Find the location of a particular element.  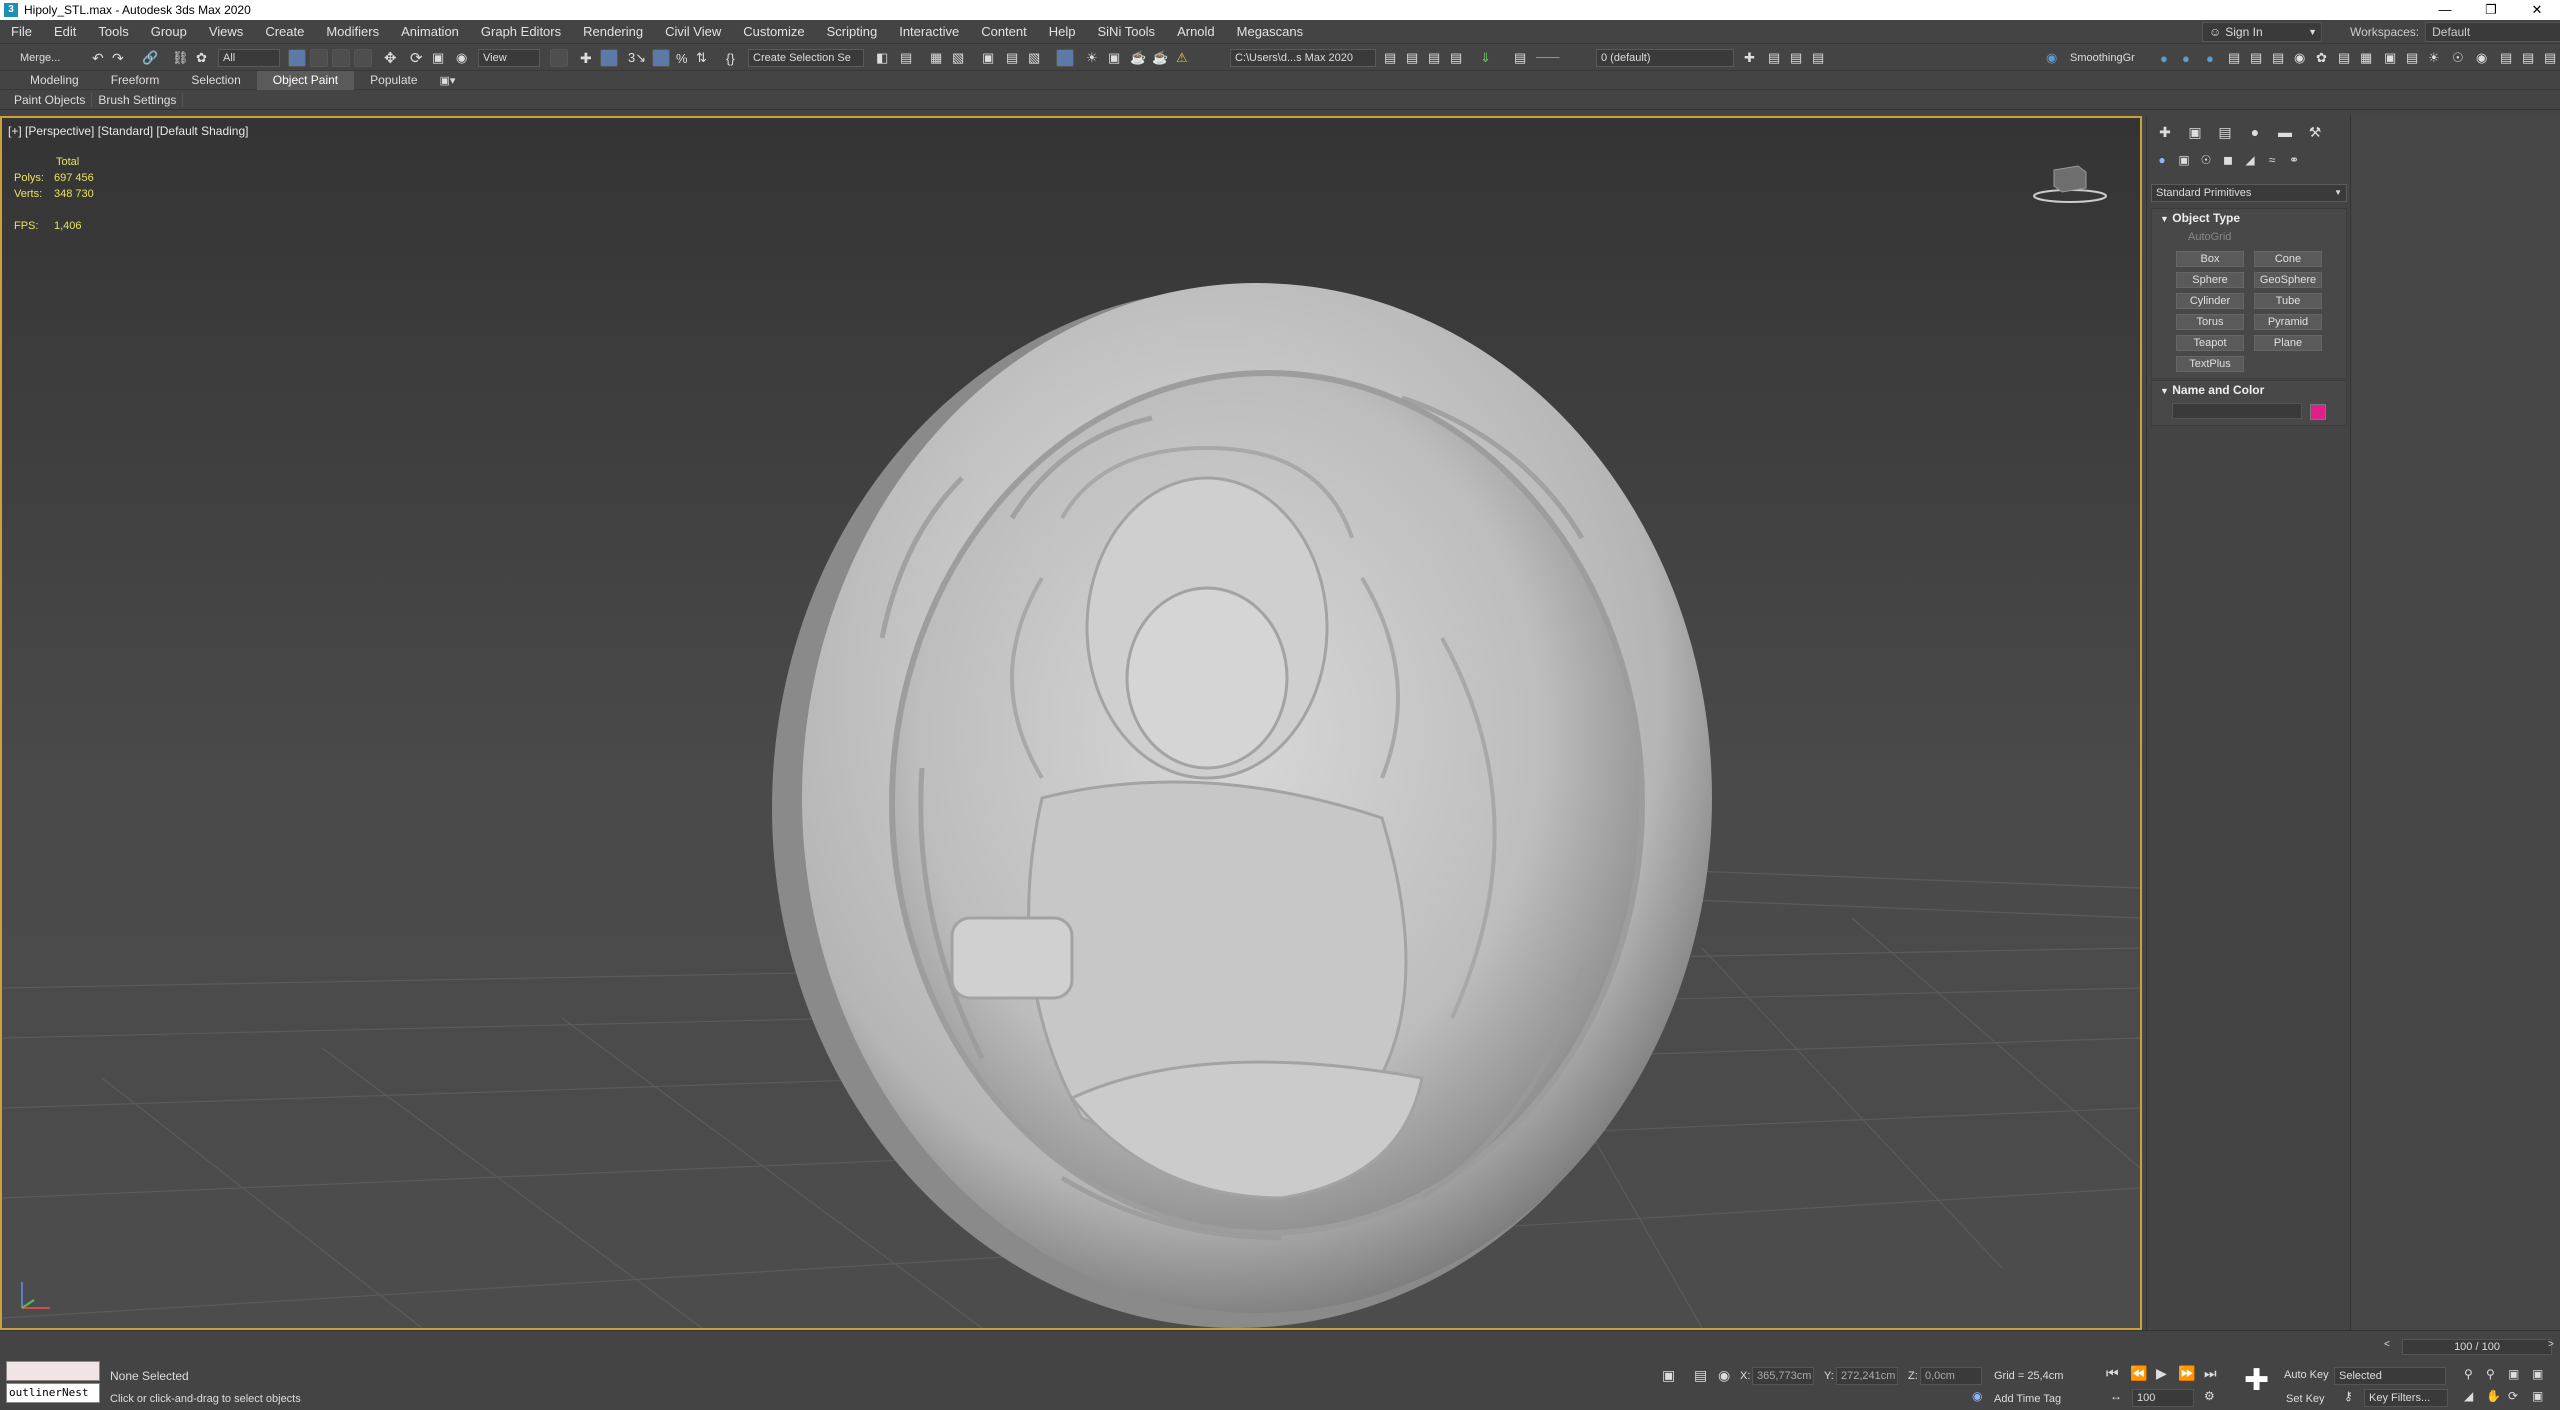

tab-modeling: Modeling is located at coordinates (54, 80).